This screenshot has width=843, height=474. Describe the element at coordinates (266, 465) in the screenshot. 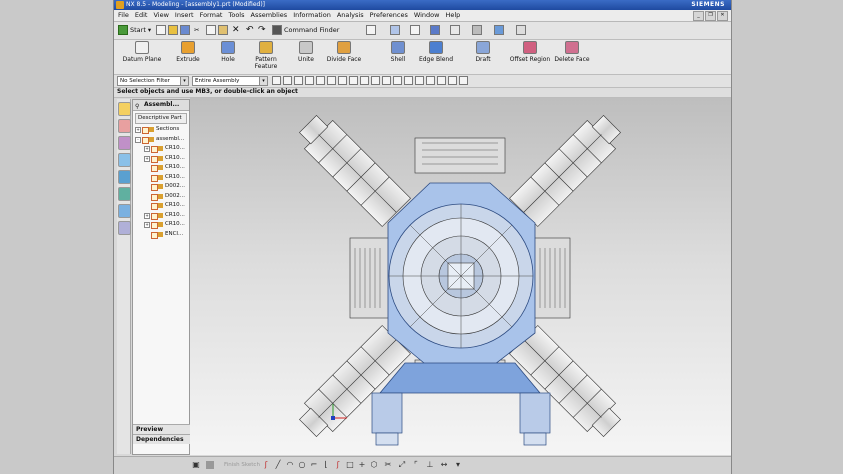

I see `profile-icon: ʃ` at that location.